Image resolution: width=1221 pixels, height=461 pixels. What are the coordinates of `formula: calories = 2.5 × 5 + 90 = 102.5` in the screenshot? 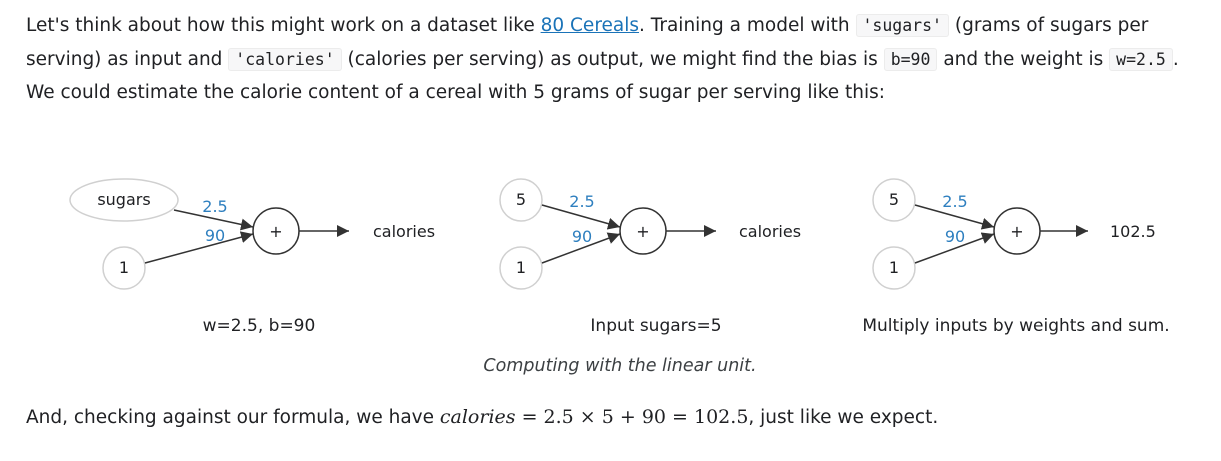 It's located at (594, 417).